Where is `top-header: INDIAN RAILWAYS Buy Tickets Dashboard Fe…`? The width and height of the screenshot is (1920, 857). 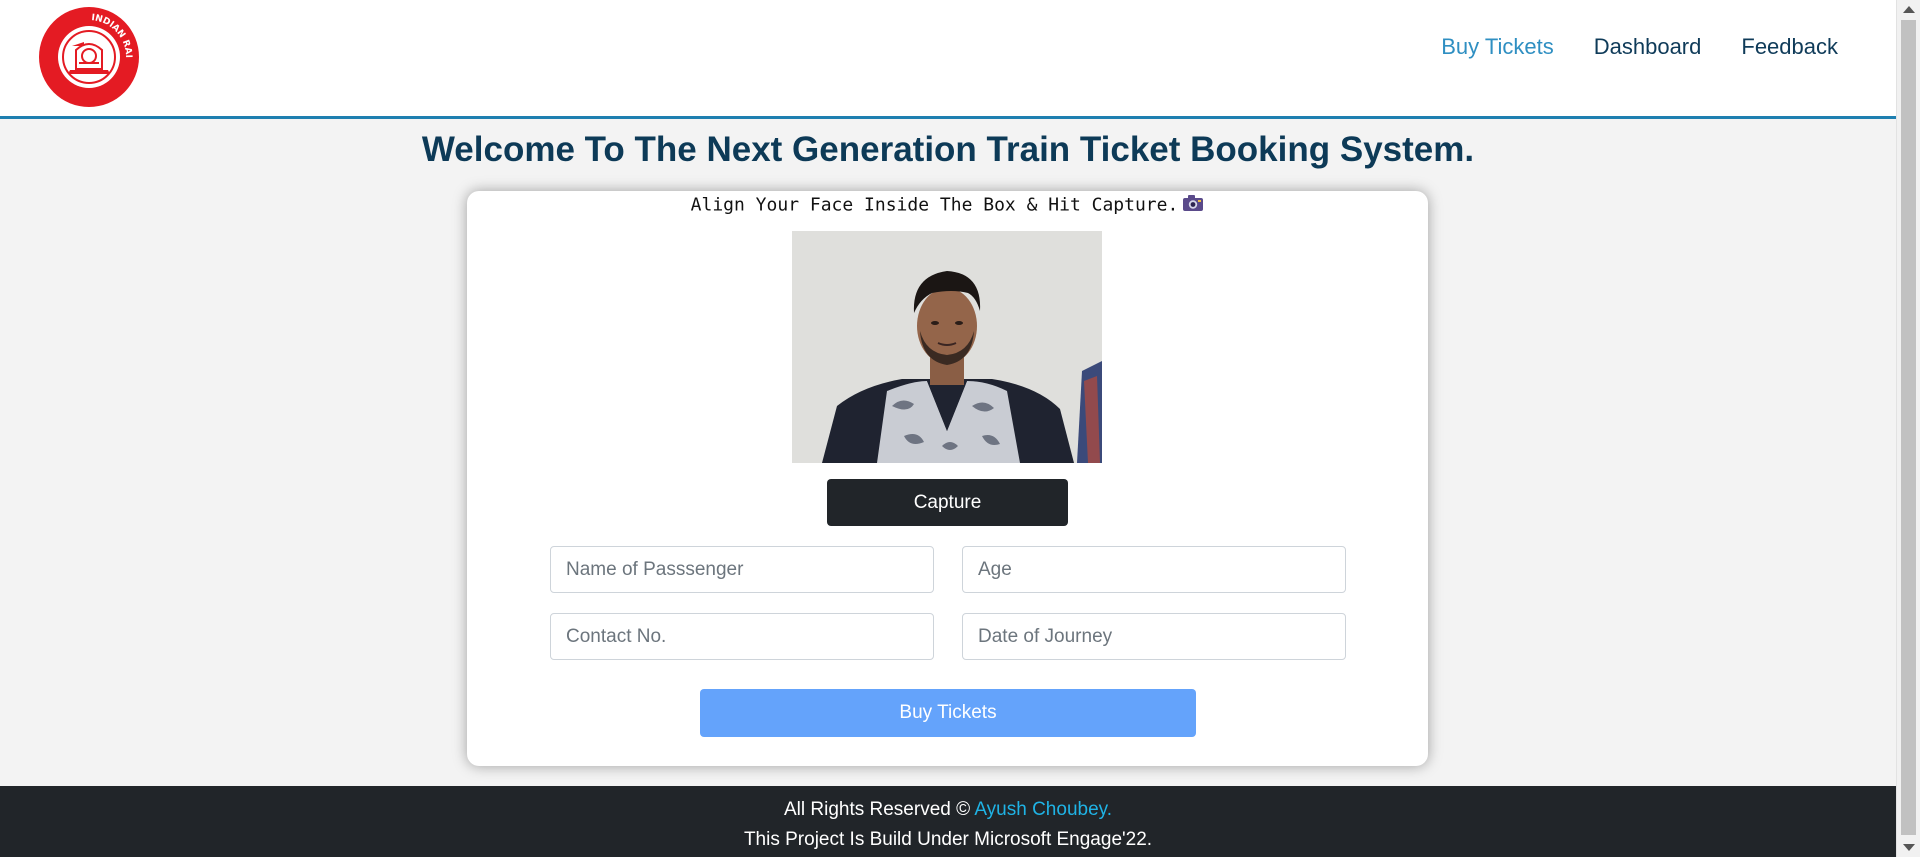 top-header: INDIAN RAILWAYS Buy Tickets Dashboard Fe… is located at coordinates (948, 59).